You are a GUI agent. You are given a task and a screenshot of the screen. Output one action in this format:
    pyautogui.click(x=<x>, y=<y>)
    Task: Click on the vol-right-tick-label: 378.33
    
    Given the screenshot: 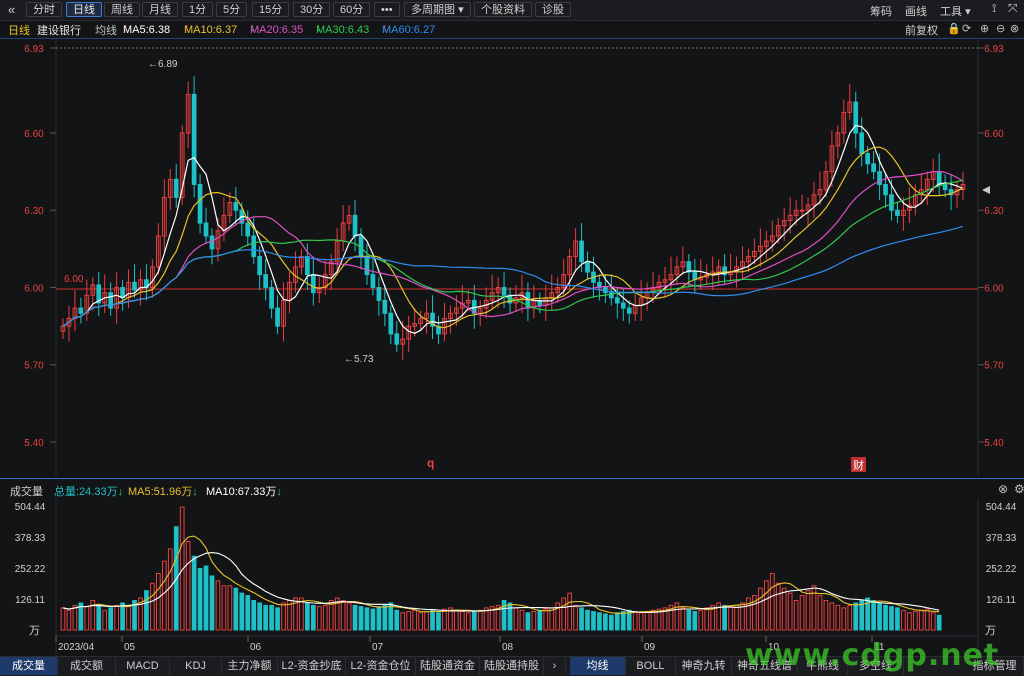 What is the action you would take?
    pyautogui.click(x=1001, y=538)
    